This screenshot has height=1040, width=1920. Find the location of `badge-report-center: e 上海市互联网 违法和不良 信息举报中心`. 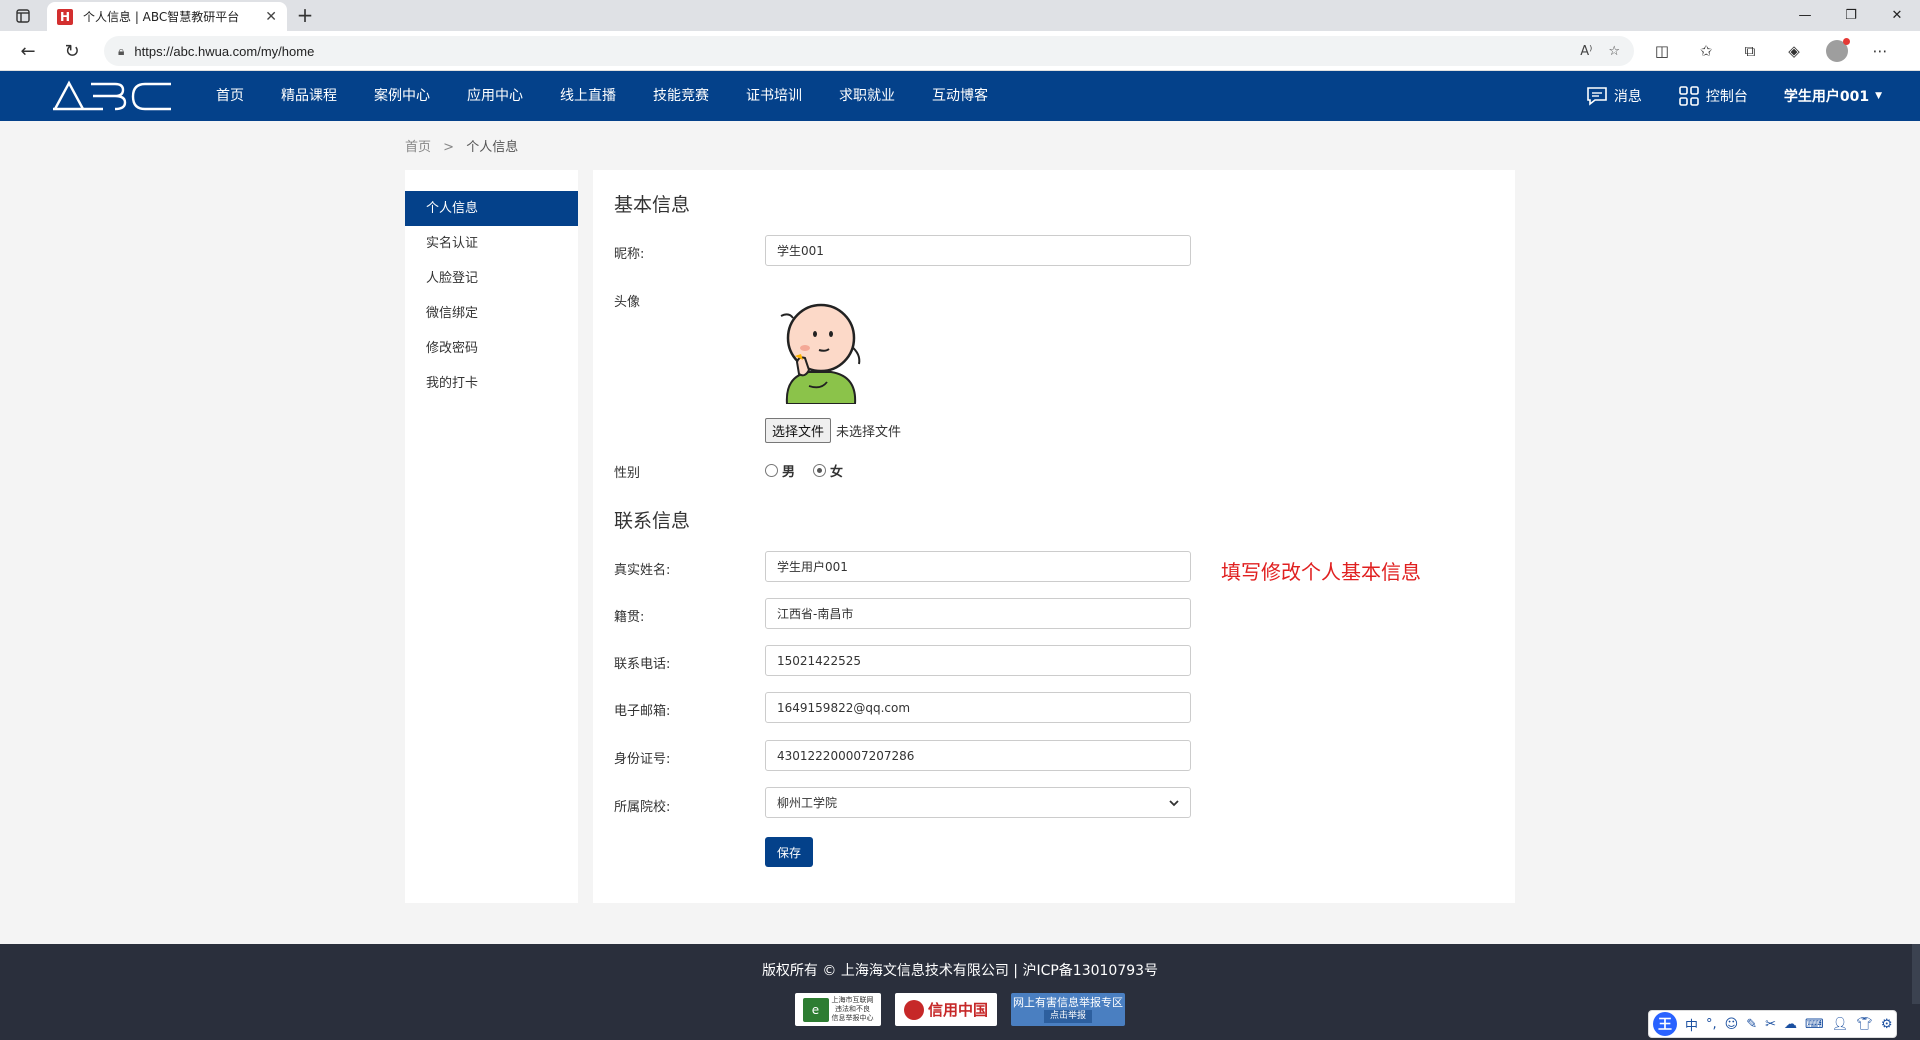

badge-report-center: e 上海市互联网 违法和不良 信息举报中心 is located at coordinates (838, 1009).